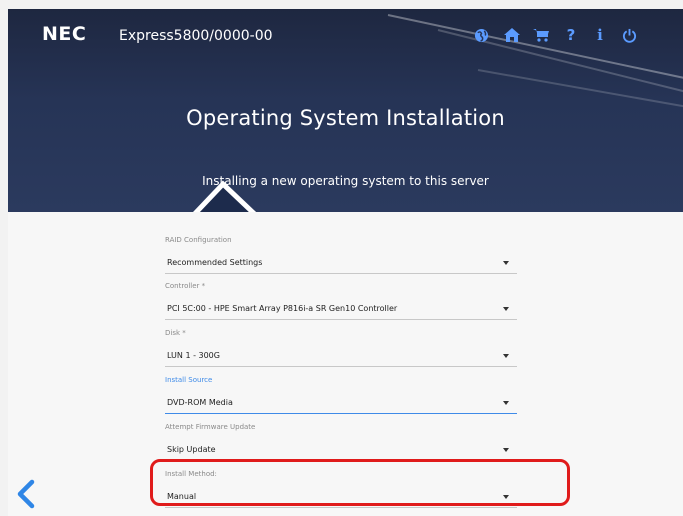  What do you see at coordinates (481, 35) in the screenshot?
I see `globe-icon` at bounding box center [481, 35].